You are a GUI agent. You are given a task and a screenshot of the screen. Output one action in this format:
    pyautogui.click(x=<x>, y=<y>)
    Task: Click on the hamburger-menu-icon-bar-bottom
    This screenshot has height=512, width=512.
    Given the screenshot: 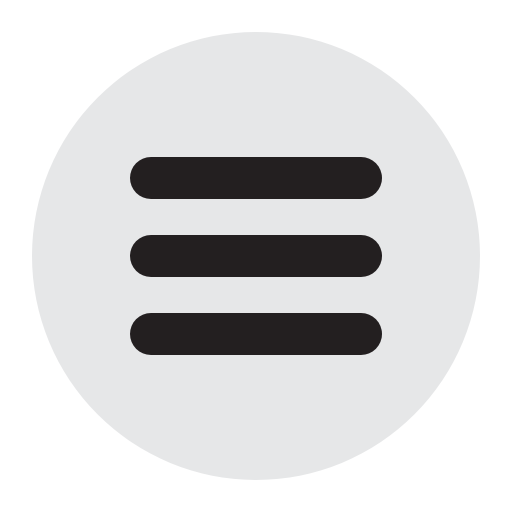 What is the action you would take?
    pyautogui.click(x=256, y=334)
    